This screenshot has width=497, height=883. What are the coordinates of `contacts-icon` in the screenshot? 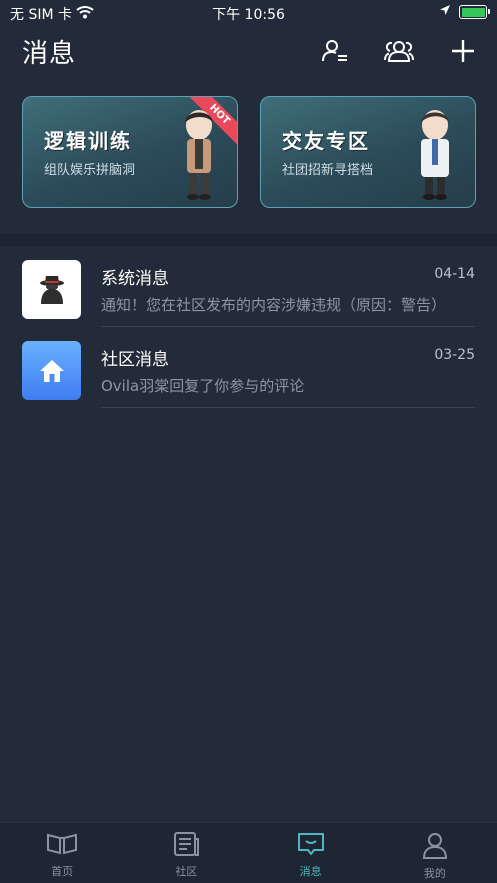 It's located at (335, 51).